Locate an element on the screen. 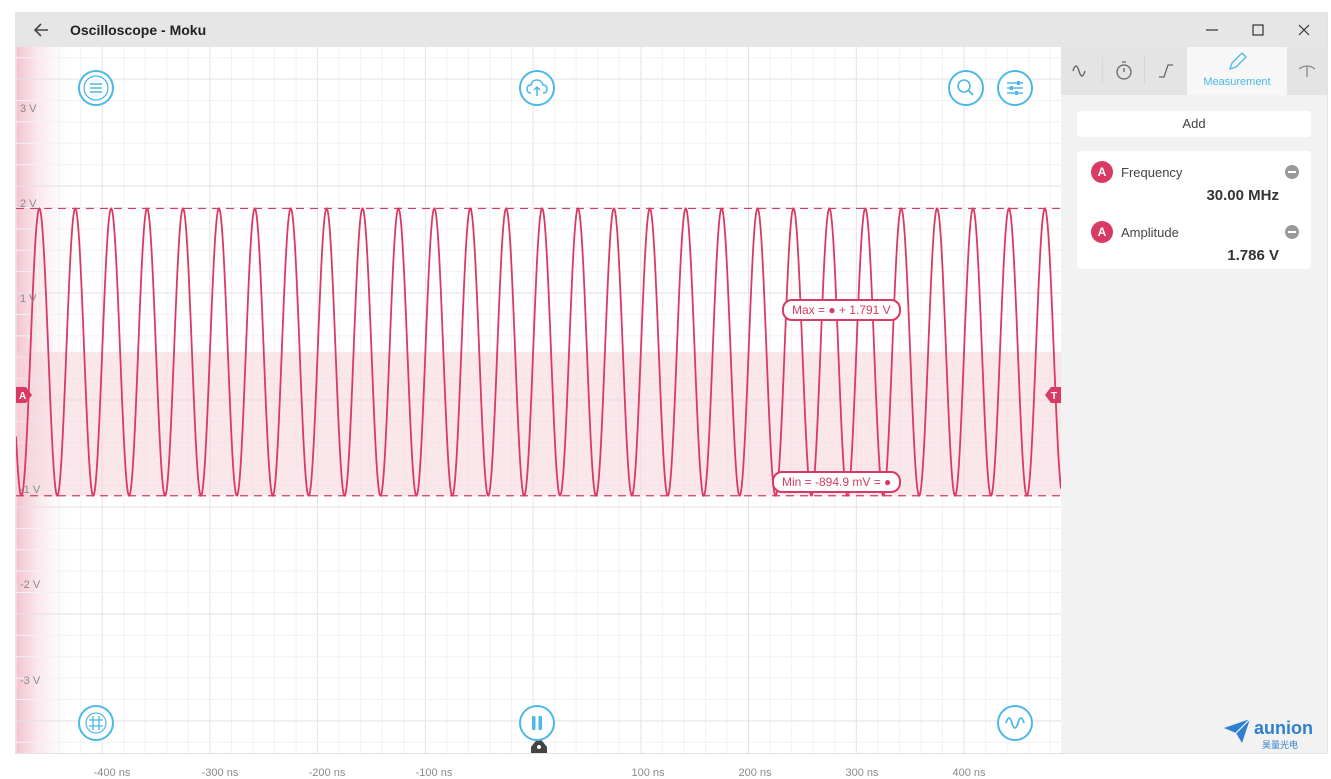  main-menu-button is located at coordinates (96, 88).